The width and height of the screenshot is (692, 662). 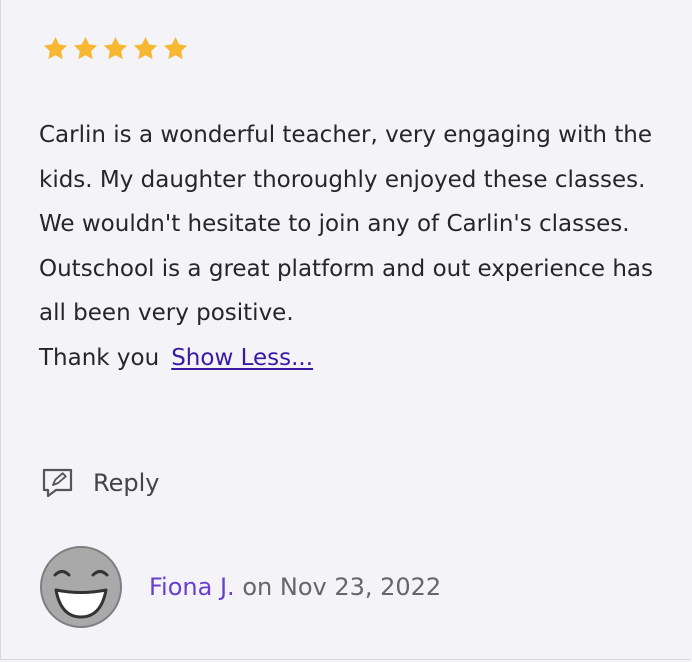 I want to click on smiley-avatar, so click(x=81, y=587).